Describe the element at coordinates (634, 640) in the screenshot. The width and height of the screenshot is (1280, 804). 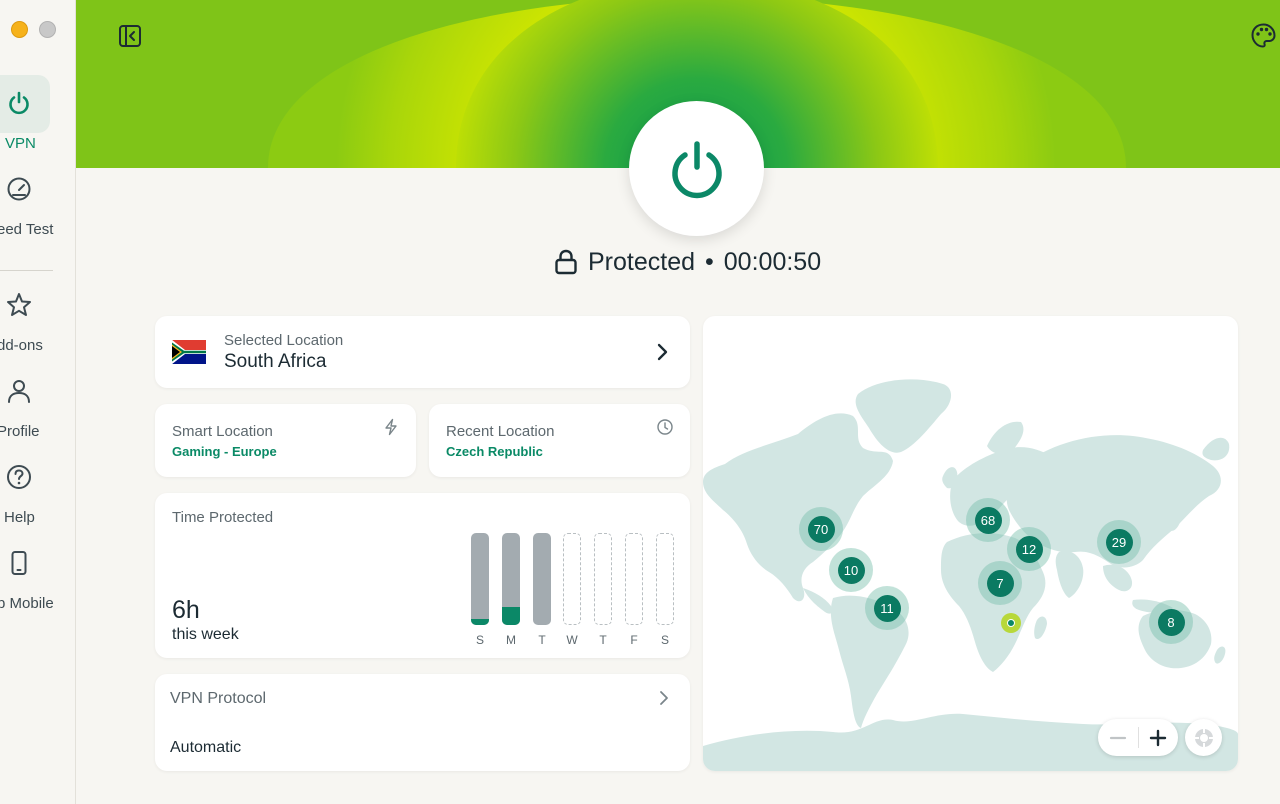
I see `usage-bar-day-label: F` at that location.